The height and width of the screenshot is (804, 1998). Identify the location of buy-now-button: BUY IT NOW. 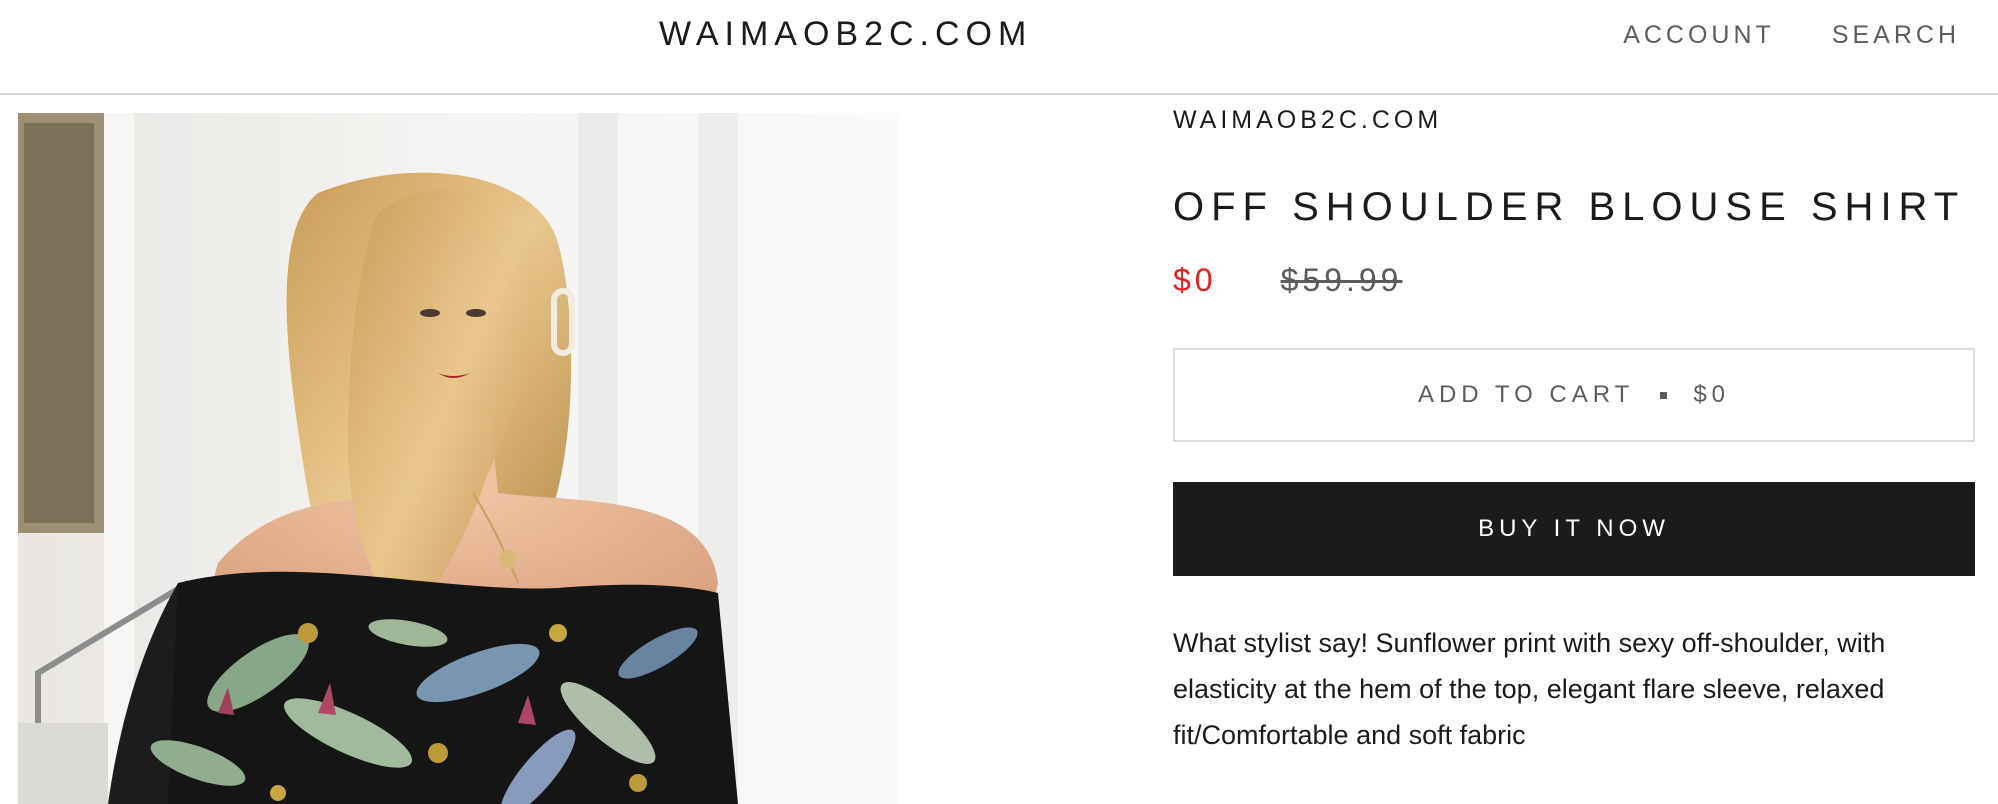
(1574, 529).